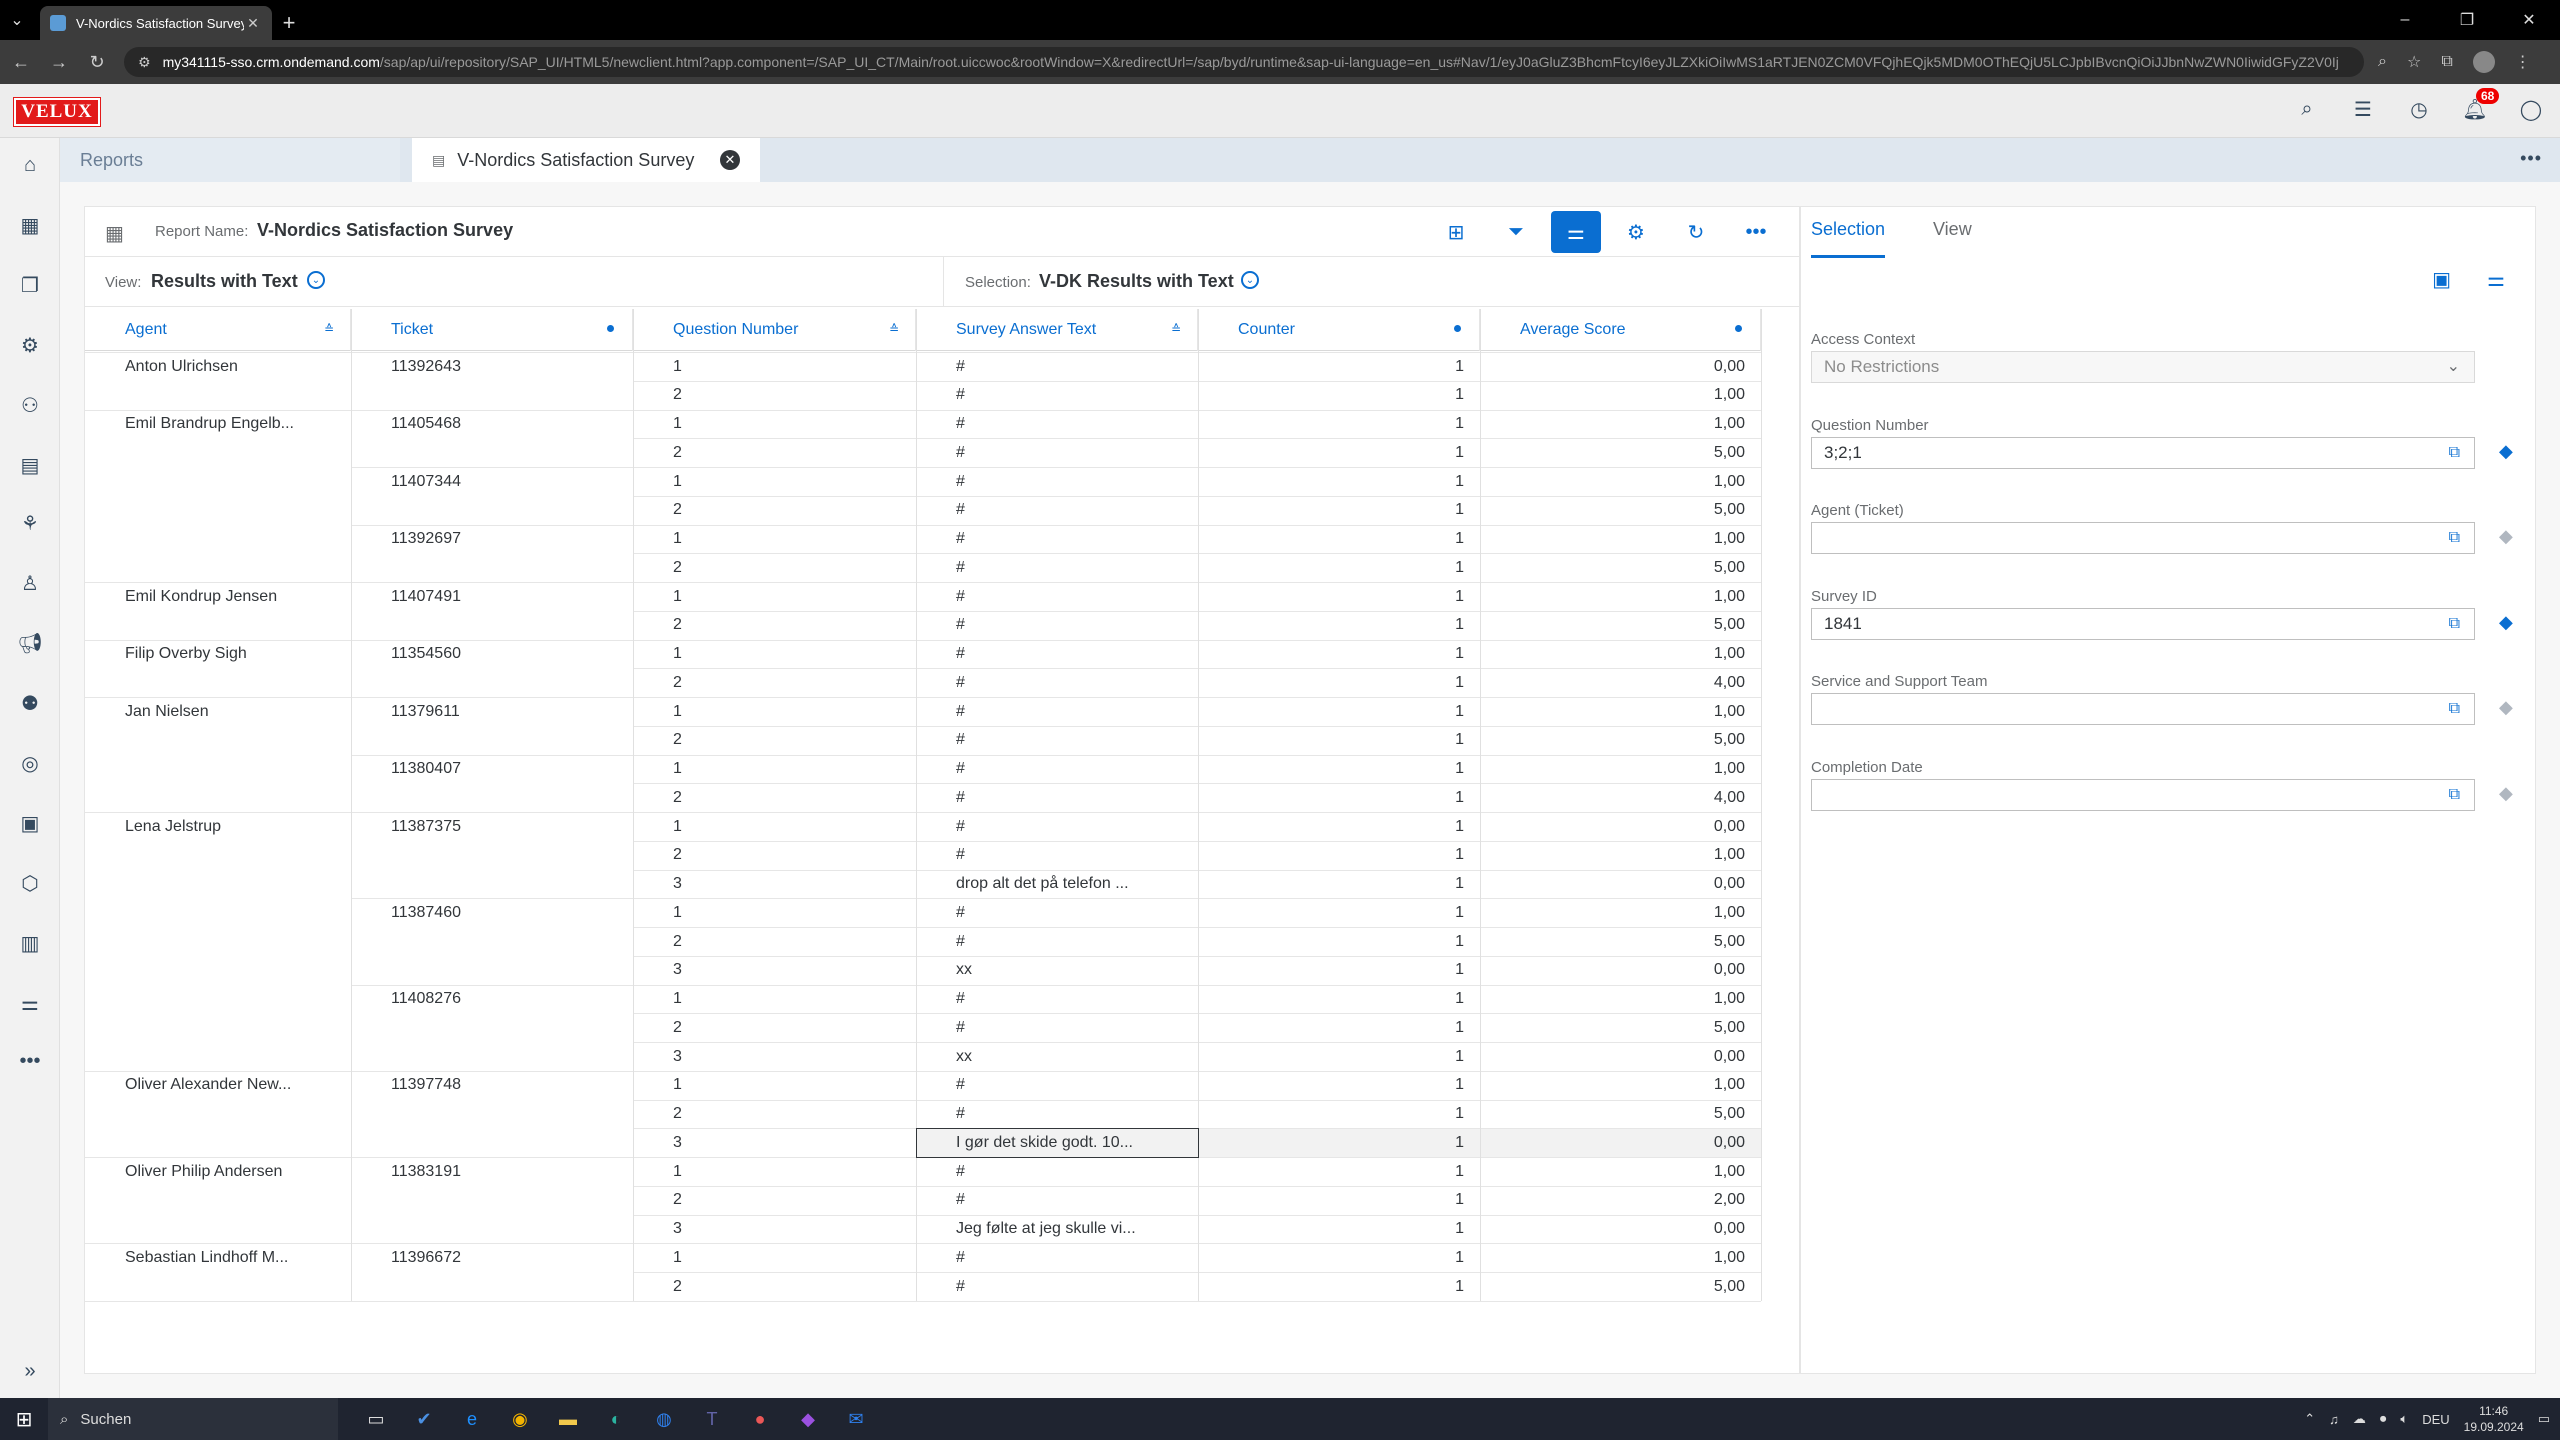 The image size is (2560, 1440). Describe the element at coordinates (508, 366) in the screenshot. I see `table-cell-ticket: 11392643` at that location.